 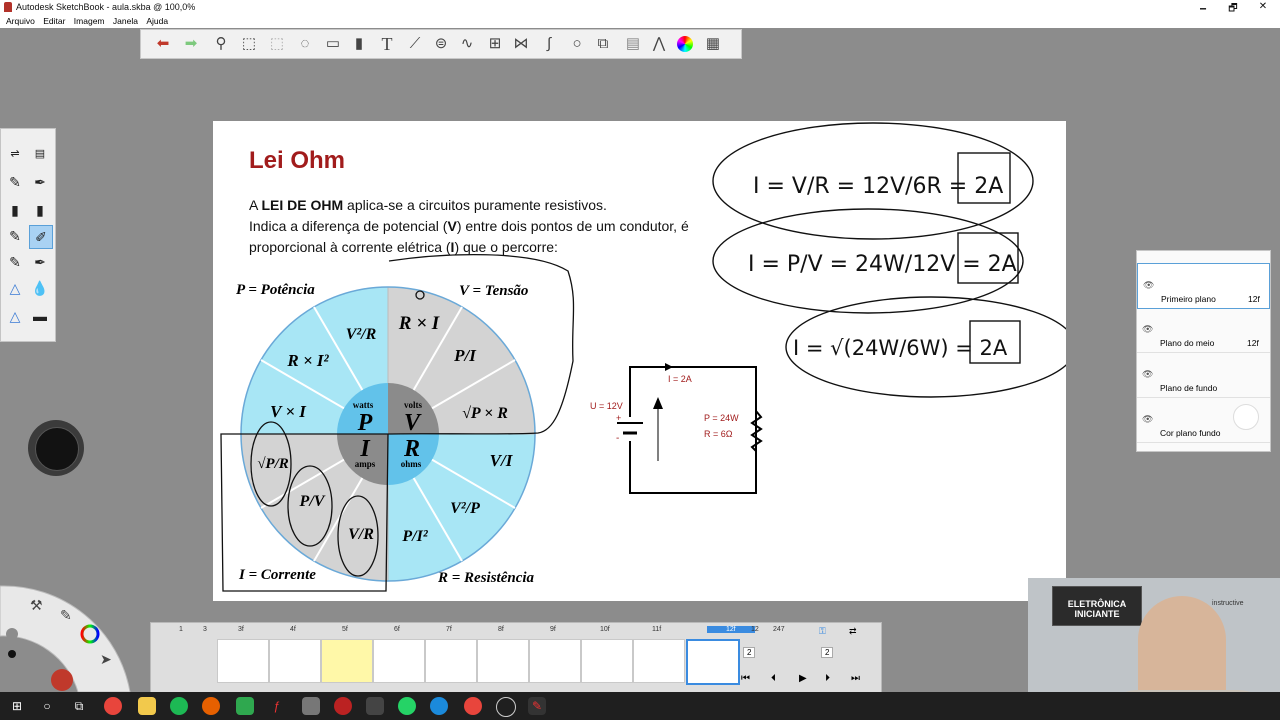 I want to click on perspective-icon: ⊞, so click(x=495, y=44).